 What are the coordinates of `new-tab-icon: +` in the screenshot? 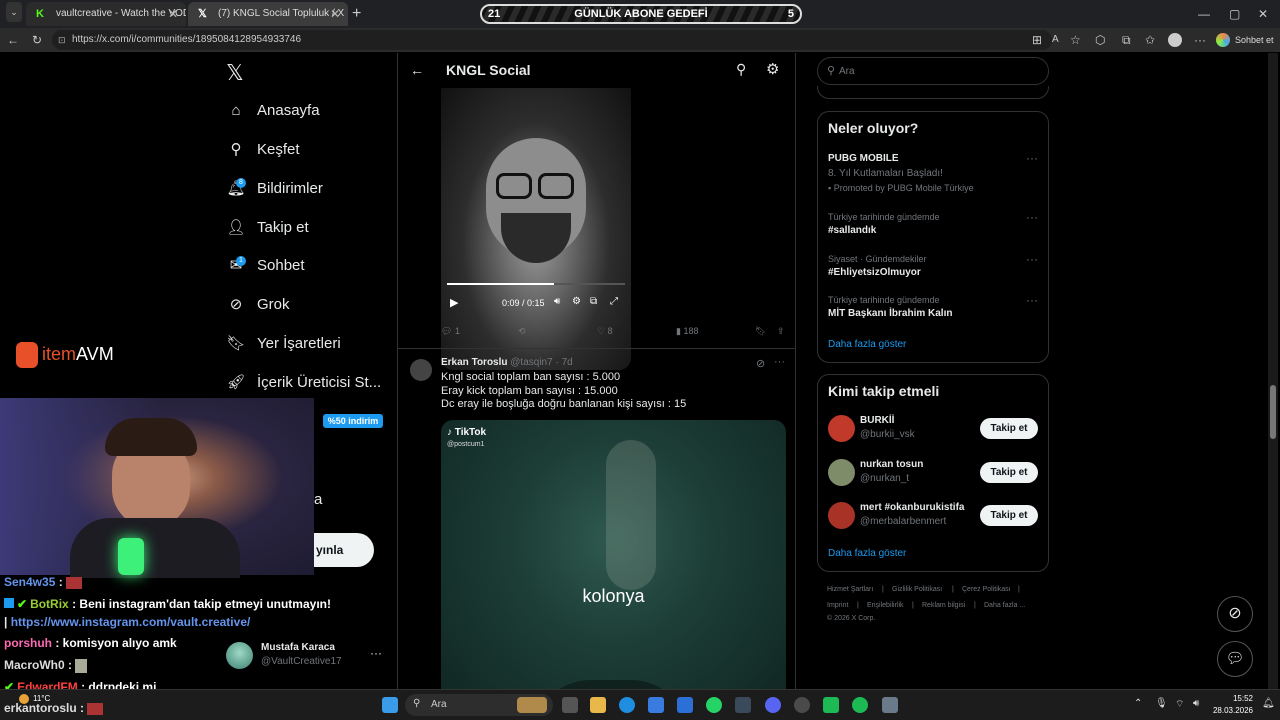 It's located at (356, 14).